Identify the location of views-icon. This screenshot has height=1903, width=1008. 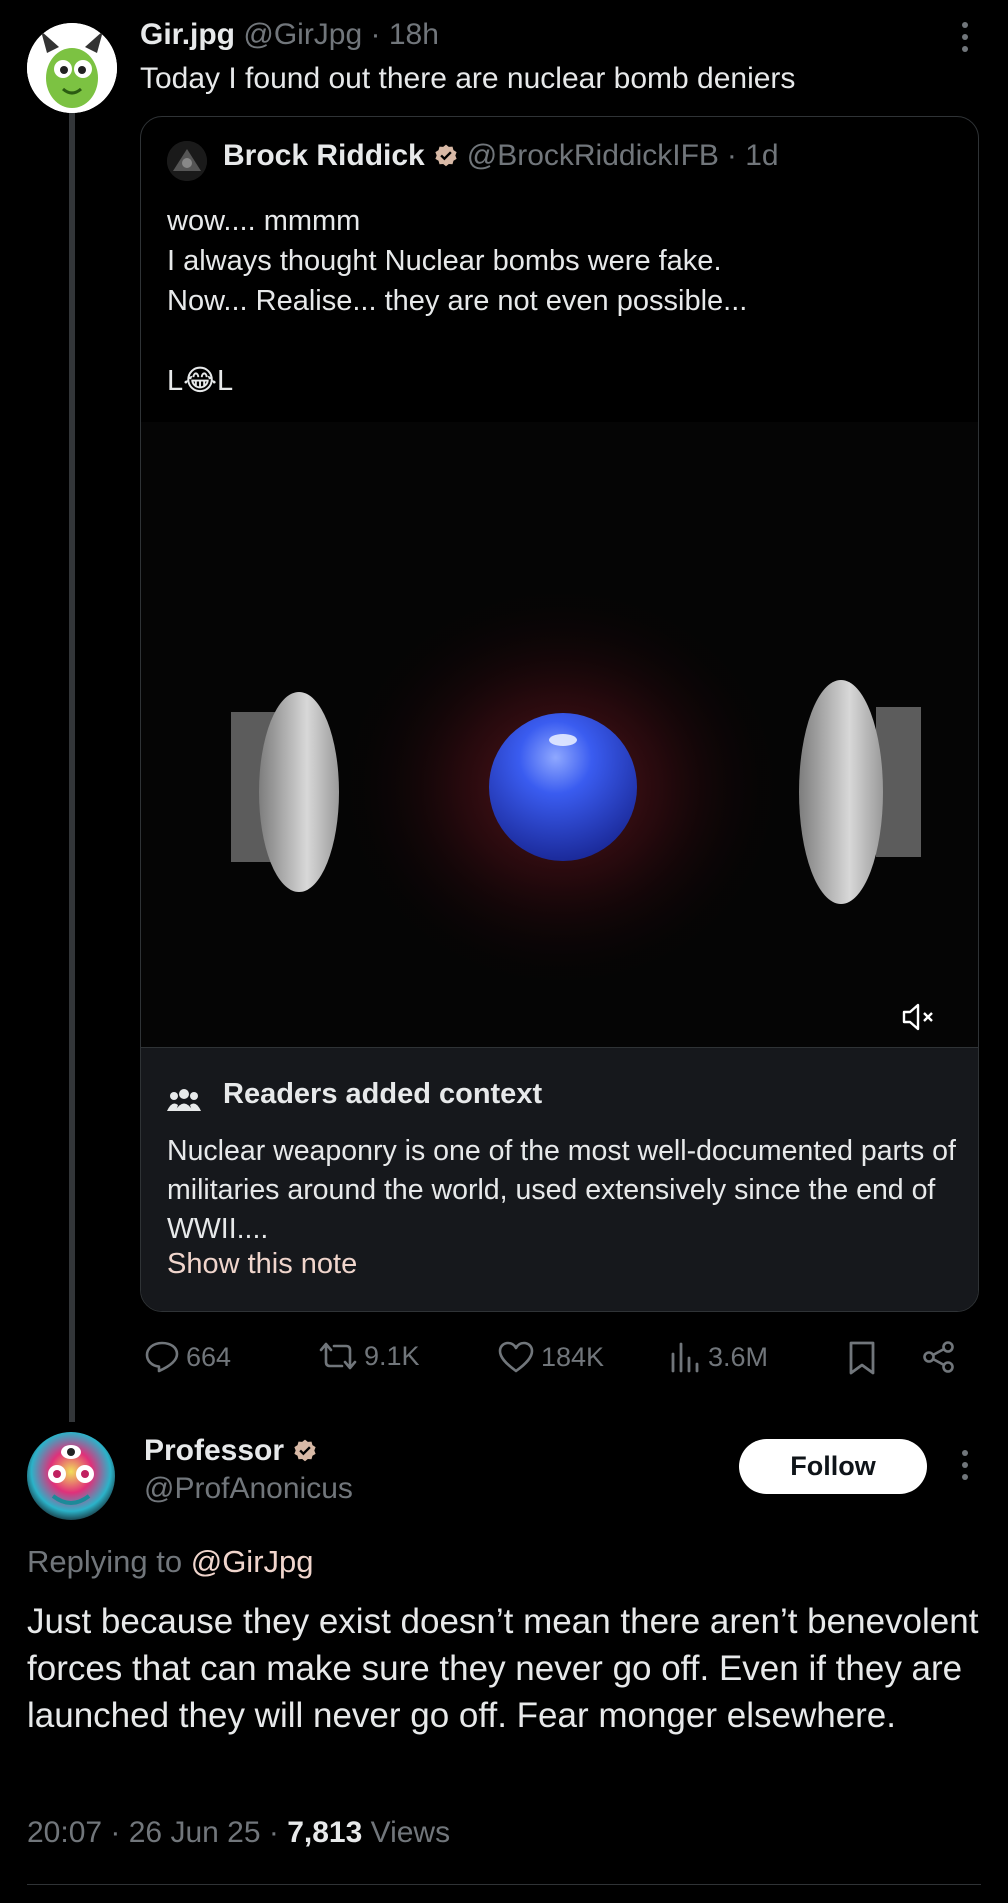
(685, 1357).